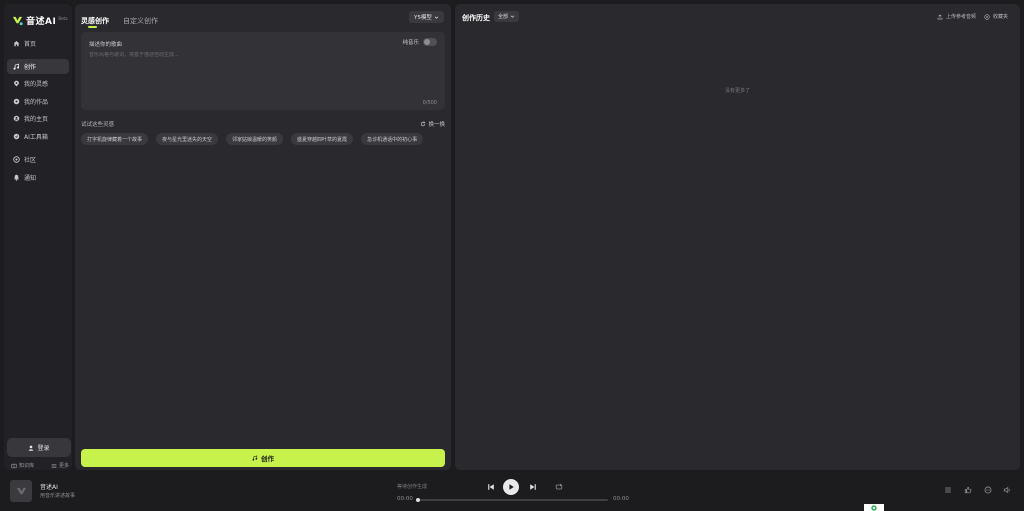 This screenshot has height=511, width=1024. I want to click on history-title: 创作历史, so click(476, 18).